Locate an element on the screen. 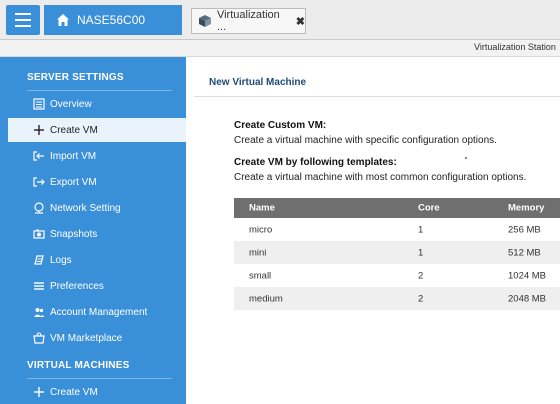 The width and height of the screenshot is (560, 404). sidebar-item-logs: Logs is located at coordinates (97, 260).